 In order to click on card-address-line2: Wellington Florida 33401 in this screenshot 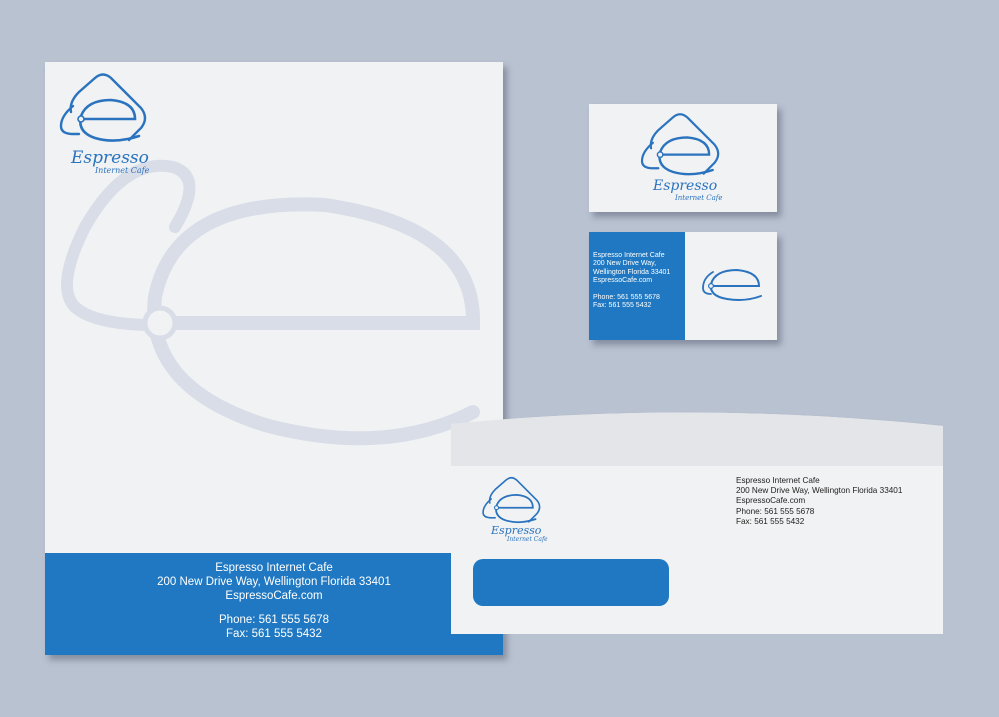, I will do `click(632, 272)`.